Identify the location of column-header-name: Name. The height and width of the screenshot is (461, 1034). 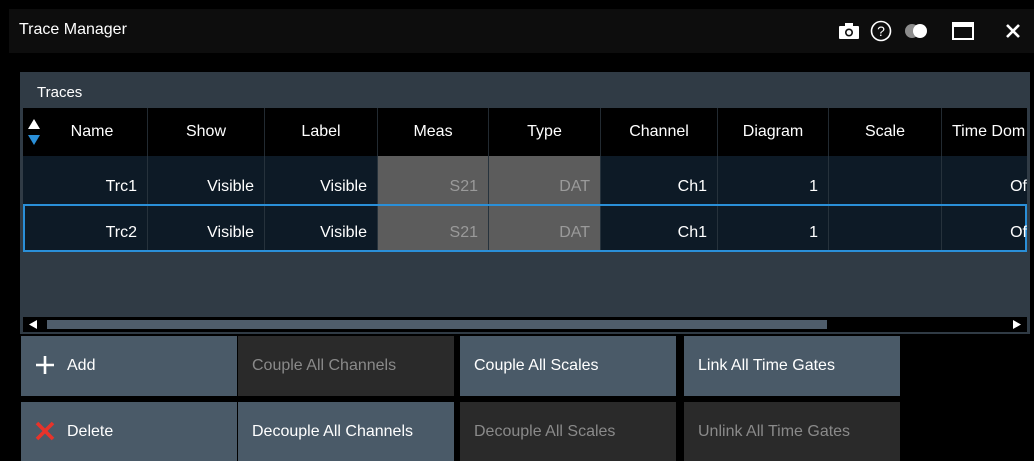
(85, 132).